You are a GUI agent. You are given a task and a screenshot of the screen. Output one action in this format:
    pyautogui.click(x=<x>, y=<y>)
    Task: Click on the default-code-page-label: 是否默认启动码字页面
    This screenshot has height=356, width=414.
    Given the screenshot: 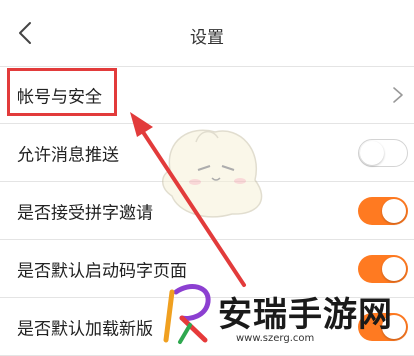 What is the action you would take?
    pyautogui.click(x=102, y=271)
    